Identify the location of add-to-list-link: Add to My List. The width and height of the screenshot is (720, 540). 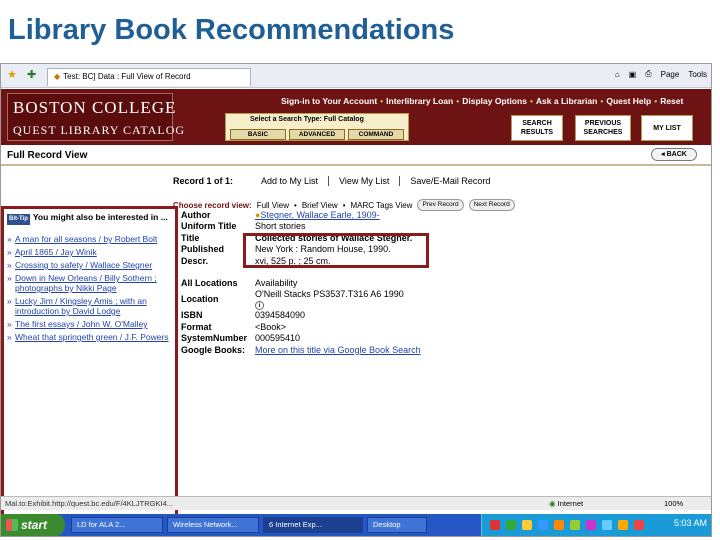
(289, 181).